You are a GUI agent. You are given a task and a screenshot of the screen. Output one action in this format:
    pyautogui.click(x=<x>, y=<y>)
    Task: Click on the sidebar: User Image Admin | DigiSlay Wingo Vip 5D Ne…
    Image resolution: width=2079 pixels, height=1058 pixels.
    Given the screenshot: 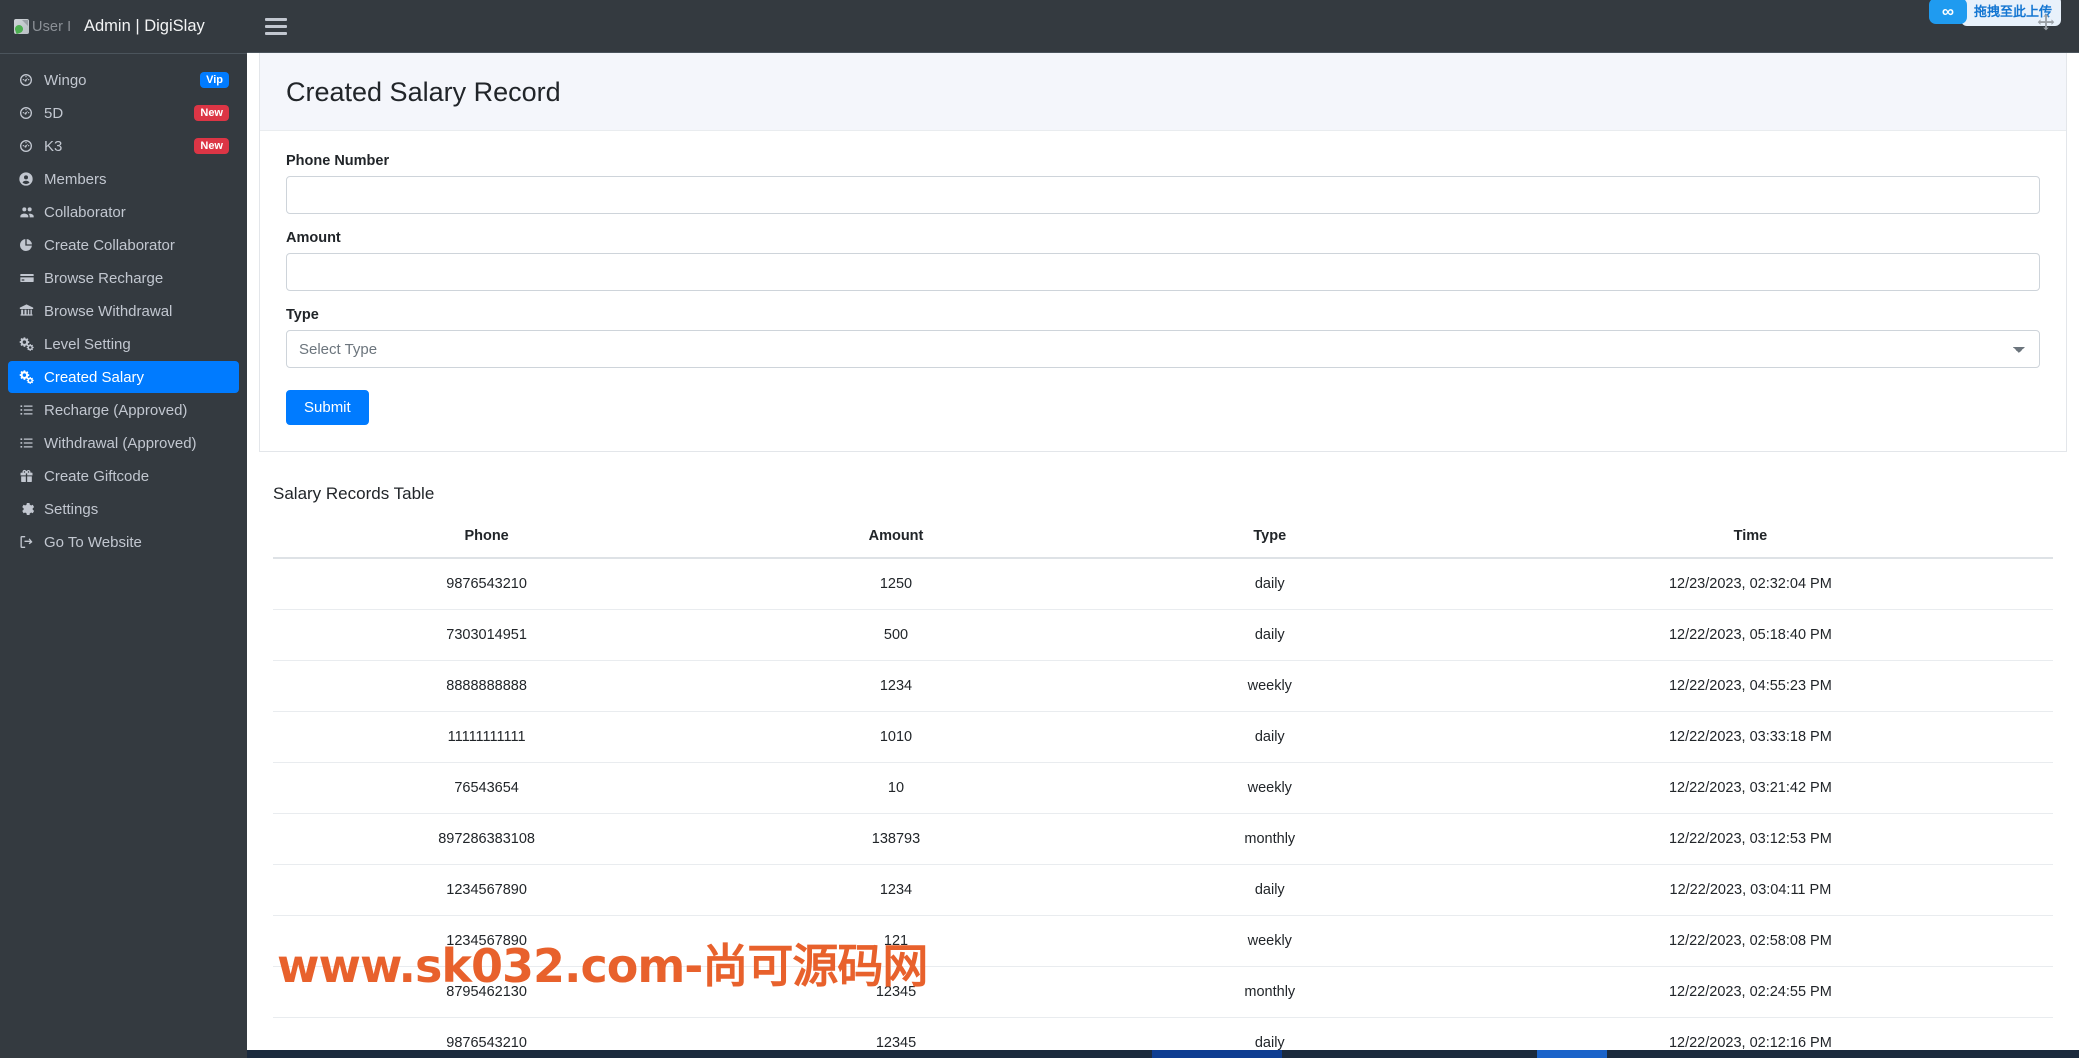 What is the action you would take?
    pyautogui.click(x=123, y=529)
    